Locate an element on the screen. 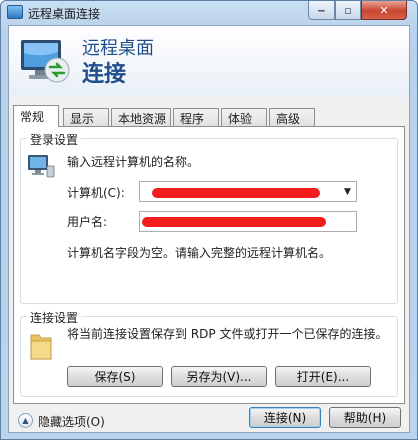  minimize-button: ‒ is located at coordinates (321, 10).